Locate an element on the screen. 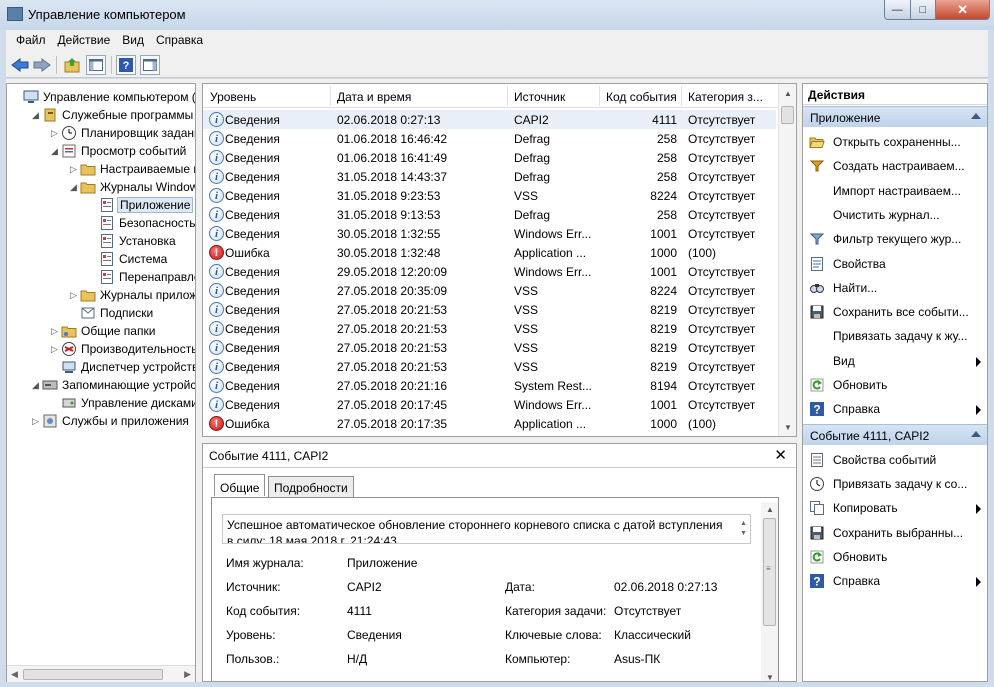 This screenshot has width=994, height=687. column-date: Дата и время is located at coordinates (374, 97).